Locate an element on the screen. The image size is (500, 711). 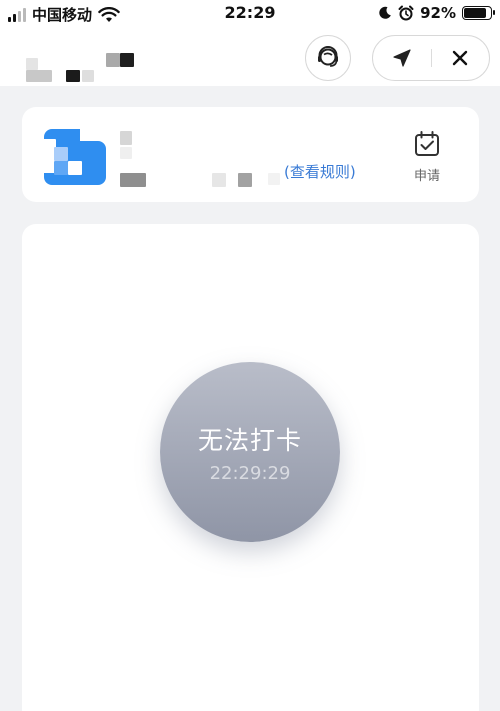
signal-icon is located at coordinates (17, 14).